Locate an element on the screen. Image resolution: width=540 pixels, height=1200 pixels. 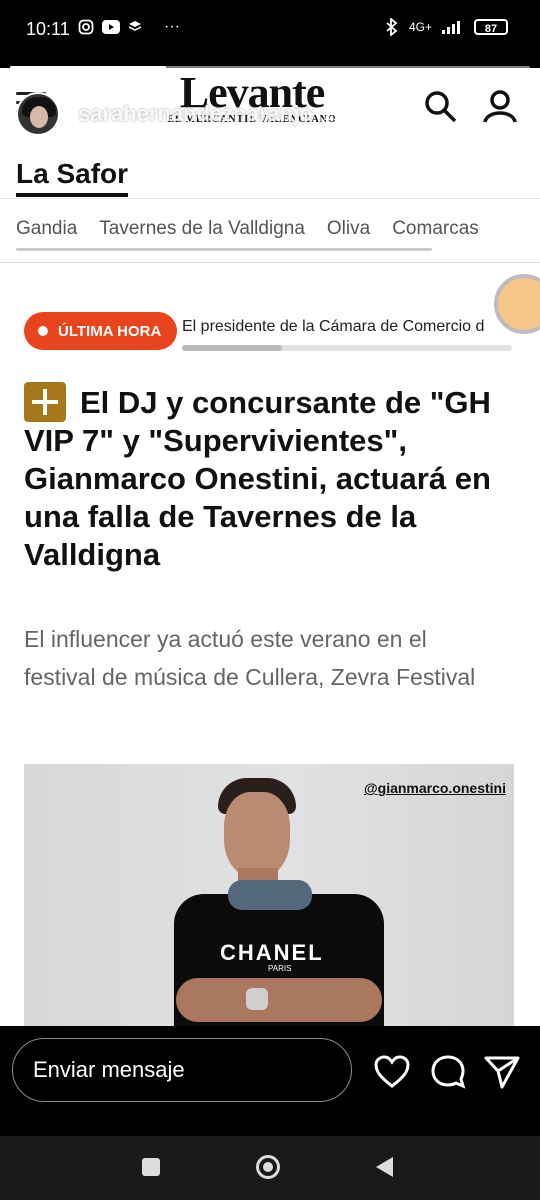
watch-graphic is located at coordinates (257, 999).